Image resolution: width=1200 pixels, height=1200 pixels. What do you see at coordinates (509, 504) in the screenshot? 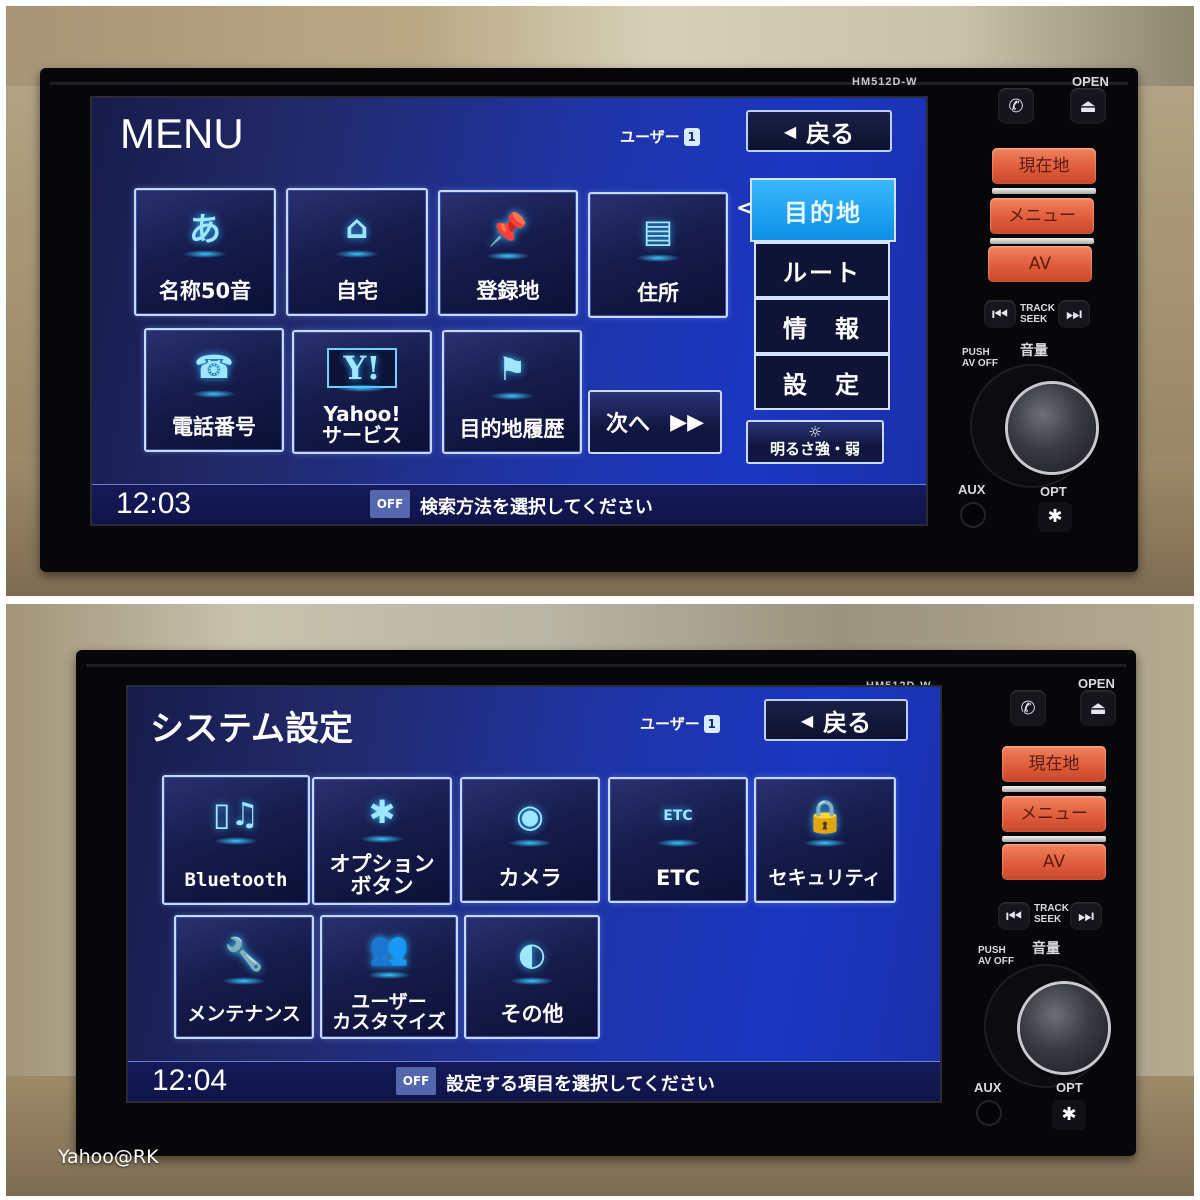
I see `status-bar: 12:03 OFF 検索方法を選択してください` at bounding box center [509, 504].